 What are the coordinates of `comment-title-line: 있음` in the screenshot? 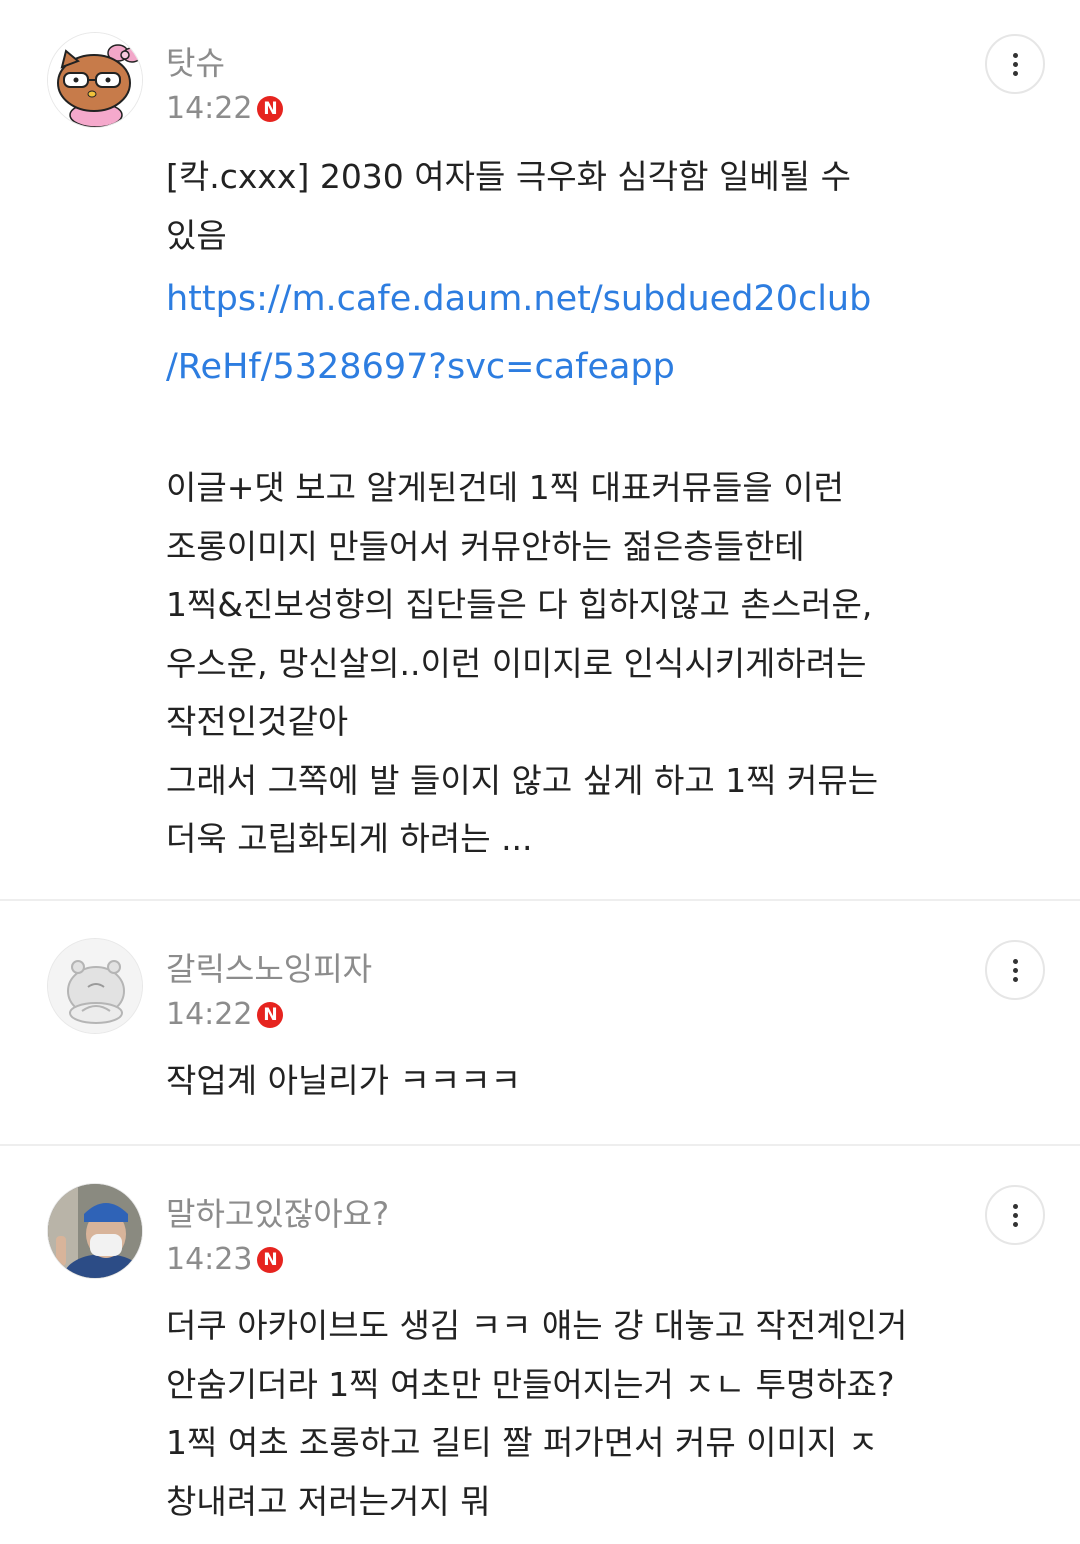 It's located at (196, 235).